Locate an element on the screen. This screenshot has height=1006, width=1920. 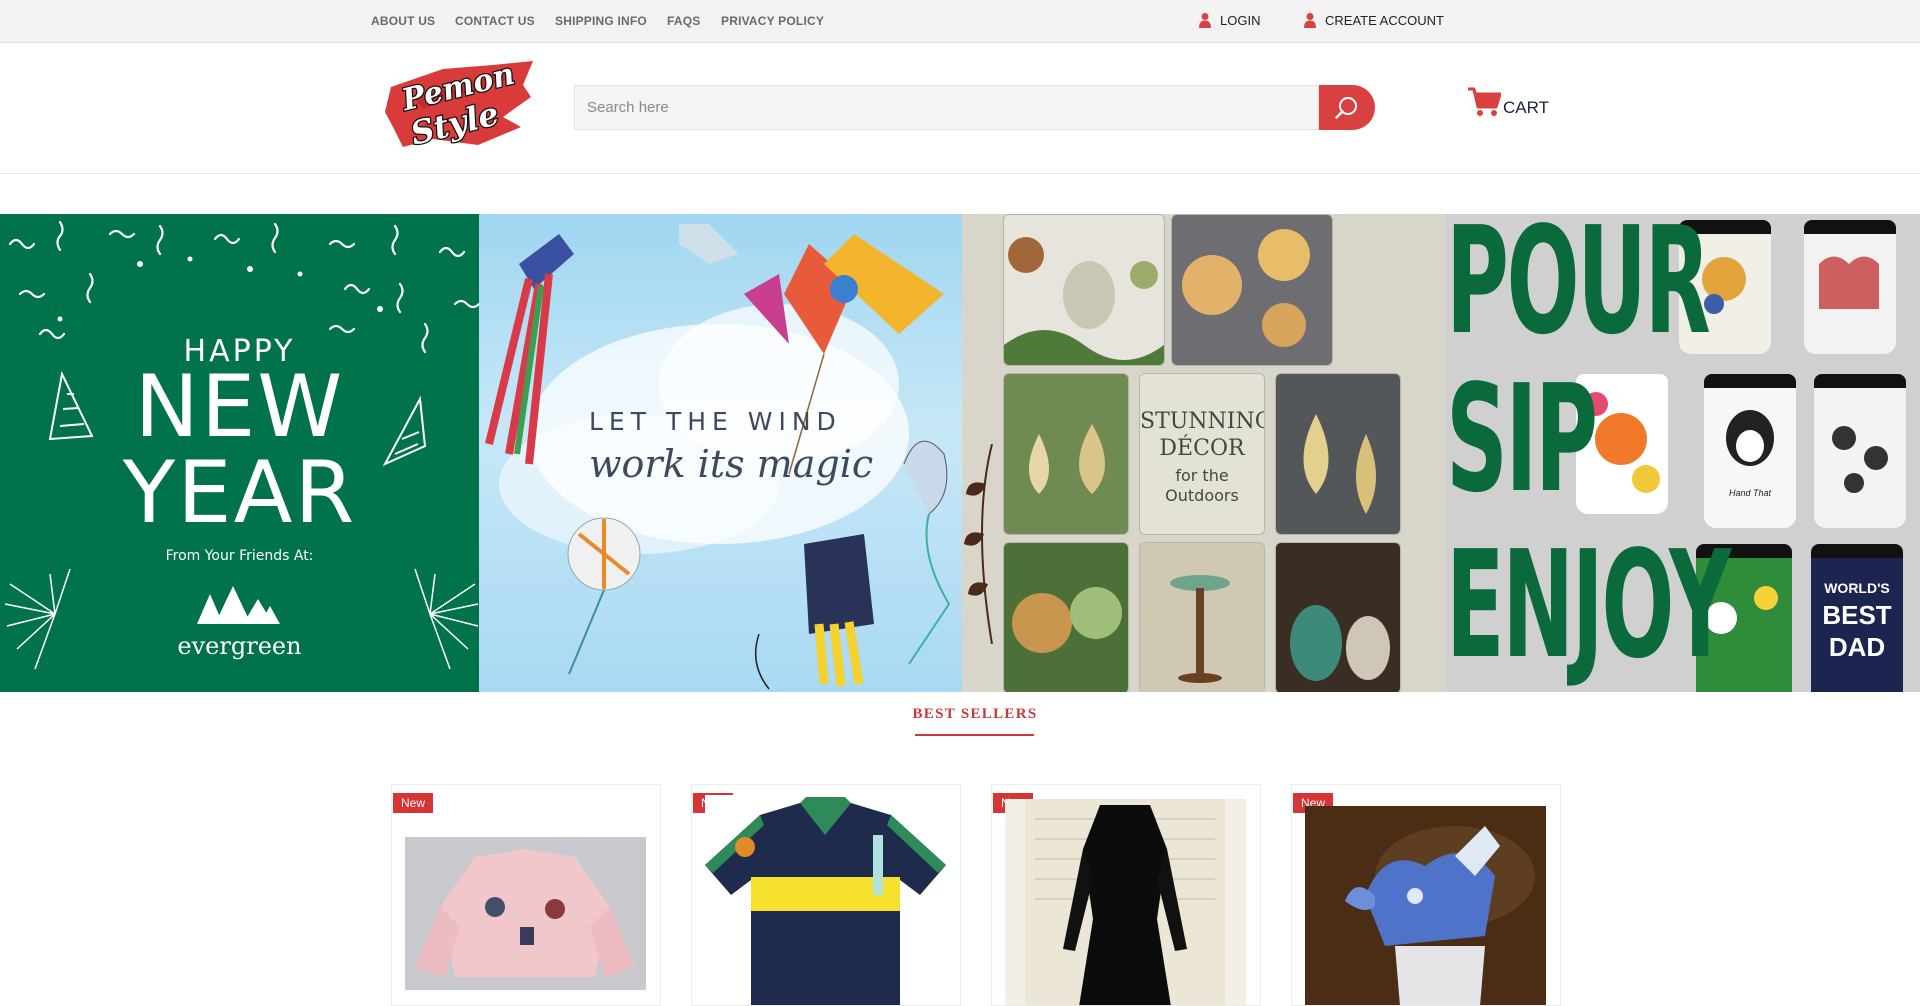
search-button is located at coordinates (1347, 107).